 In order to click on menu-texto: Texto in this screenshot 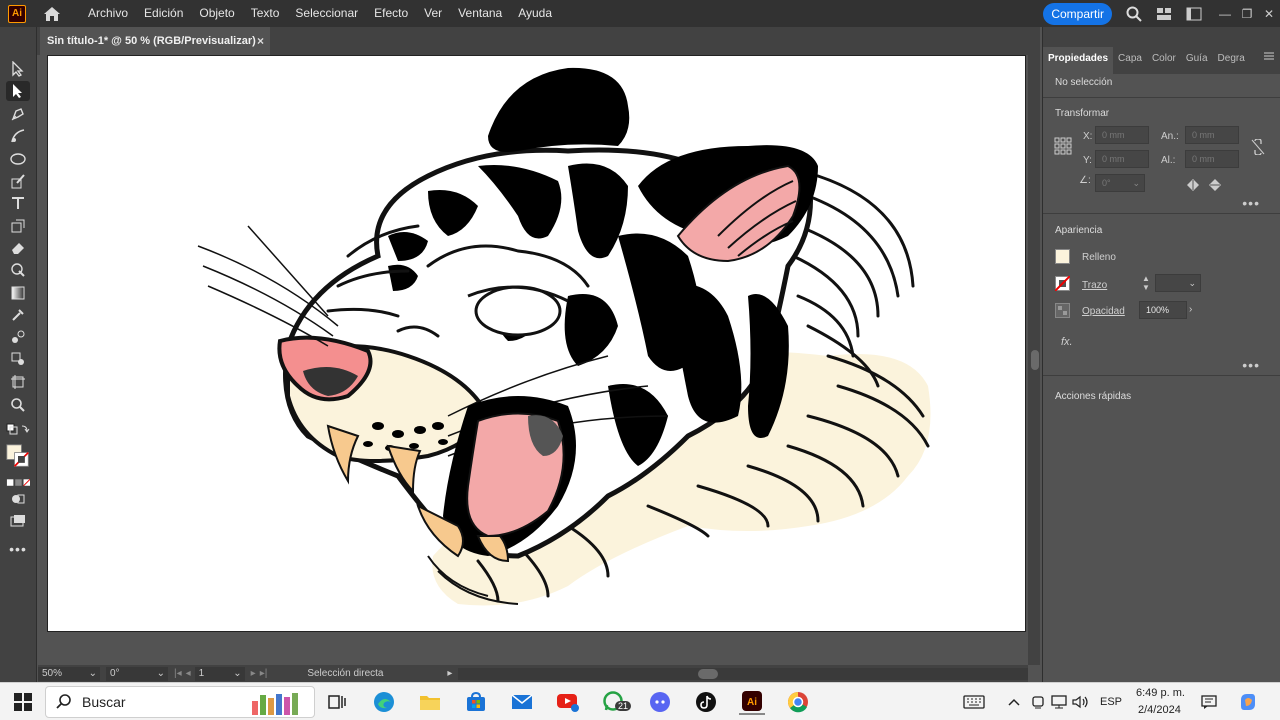, I will do `click(265, 13)`.